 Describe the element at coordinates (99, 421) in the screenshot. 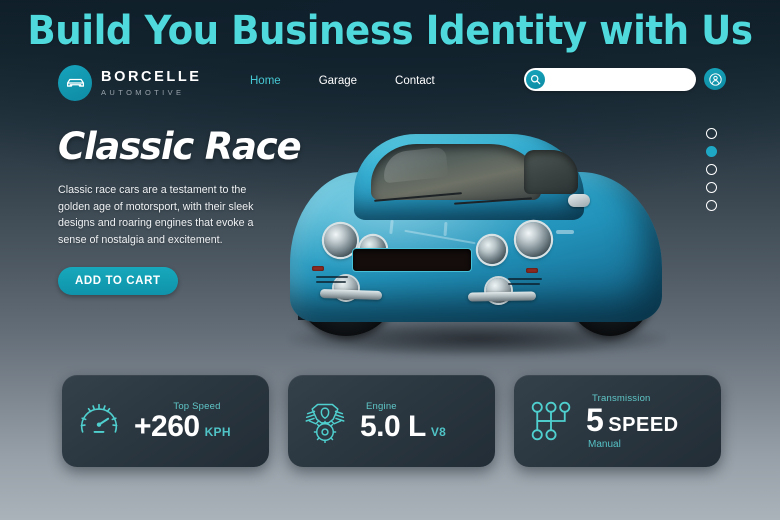

I see `speedometer-icon` at that location.